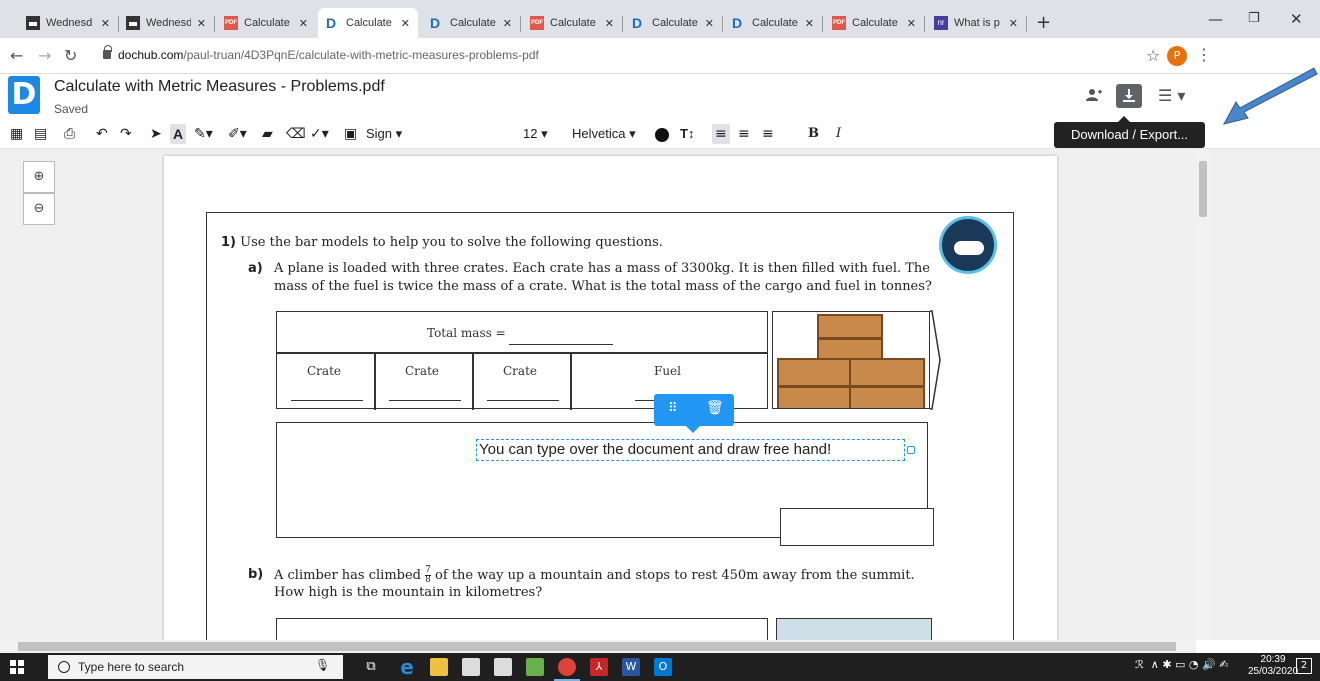  I want to click on vertical-scrollbar, so click(1203, 394).